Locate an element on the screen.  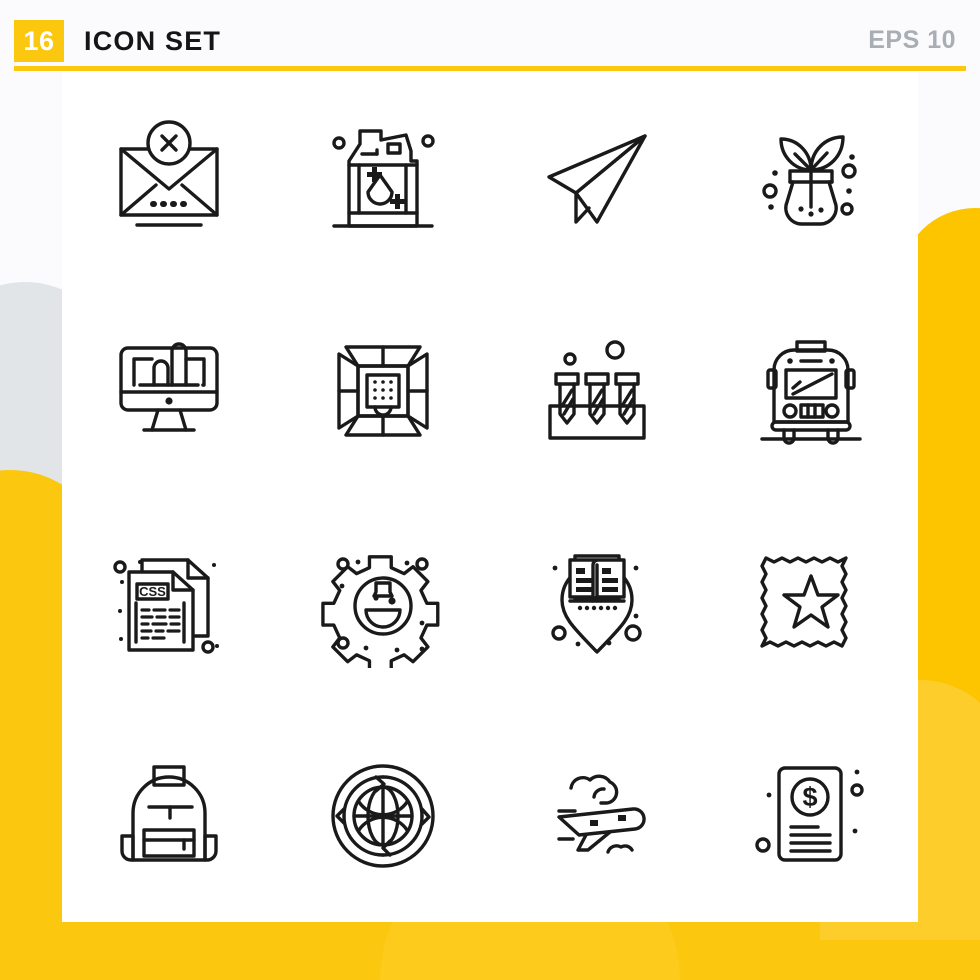
icon-cell-test-tubes is located at coordinates (597, 391).